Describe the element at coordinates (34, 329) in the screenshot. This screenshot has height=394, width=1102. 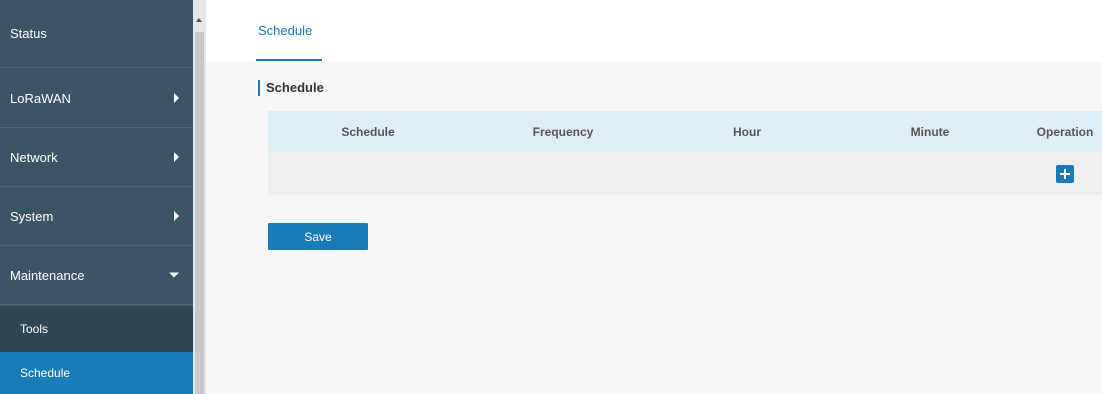
I see `sidebar-subitem-label: Tools` at that location.